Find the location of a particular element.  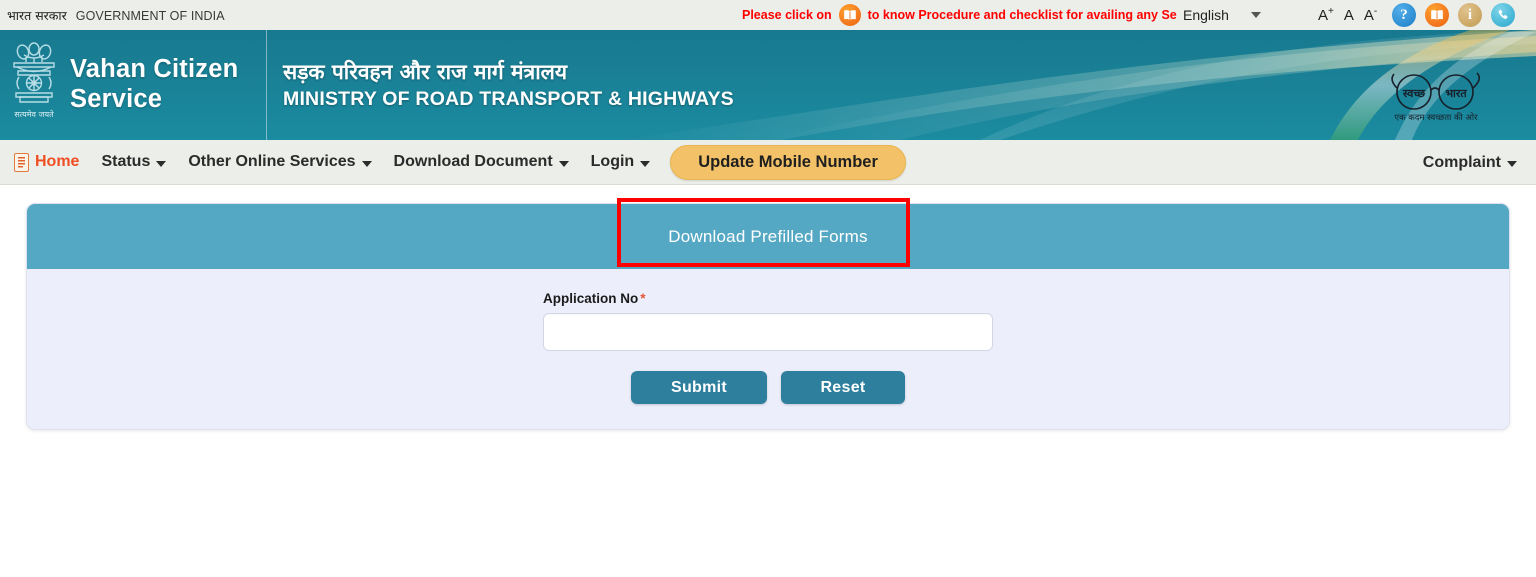

card-title: Download Prefilled Forms is located at coordinates (768, 236).